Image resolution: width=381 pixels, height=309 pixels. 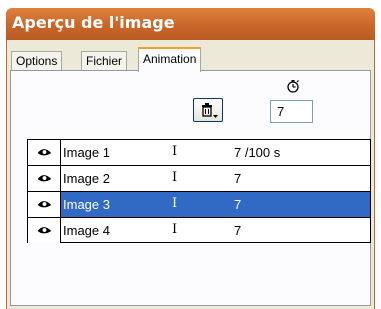 I want to click on frame-row: Image 4 I 7, so click(x=199, y=230).